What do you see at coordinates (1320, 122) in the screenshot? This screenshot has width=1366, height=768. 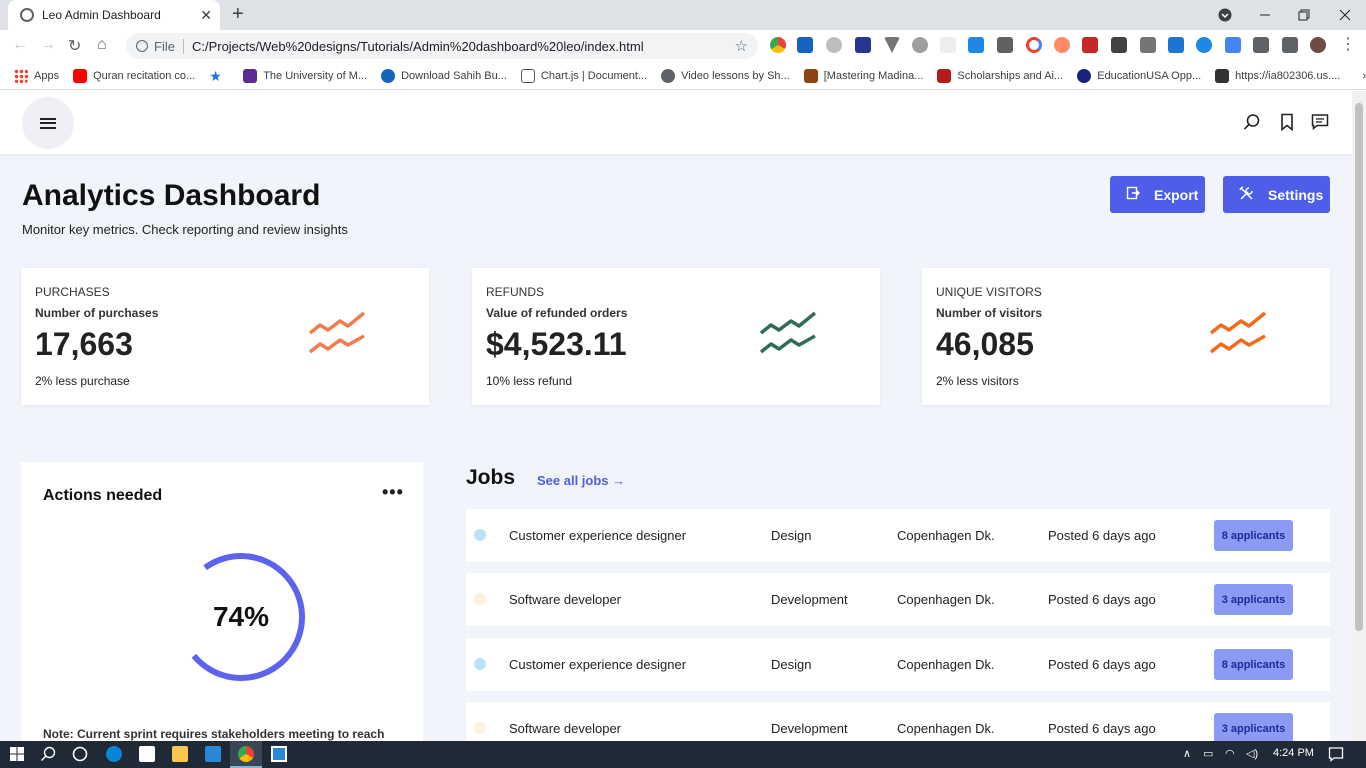 I see `chat-icon` at bounding box center [1320, 122].